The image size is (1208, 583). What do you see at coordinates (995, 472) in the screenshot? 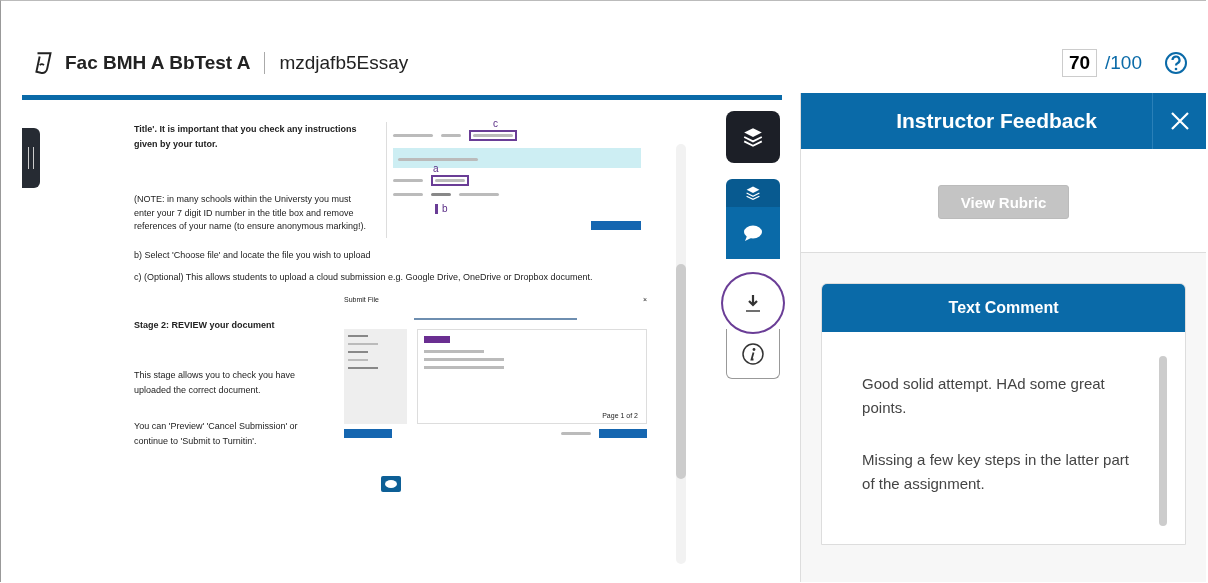
I see `comment-text: Missing a few key steps in the latter part of the assignment.` at bounding box center [995, 472].